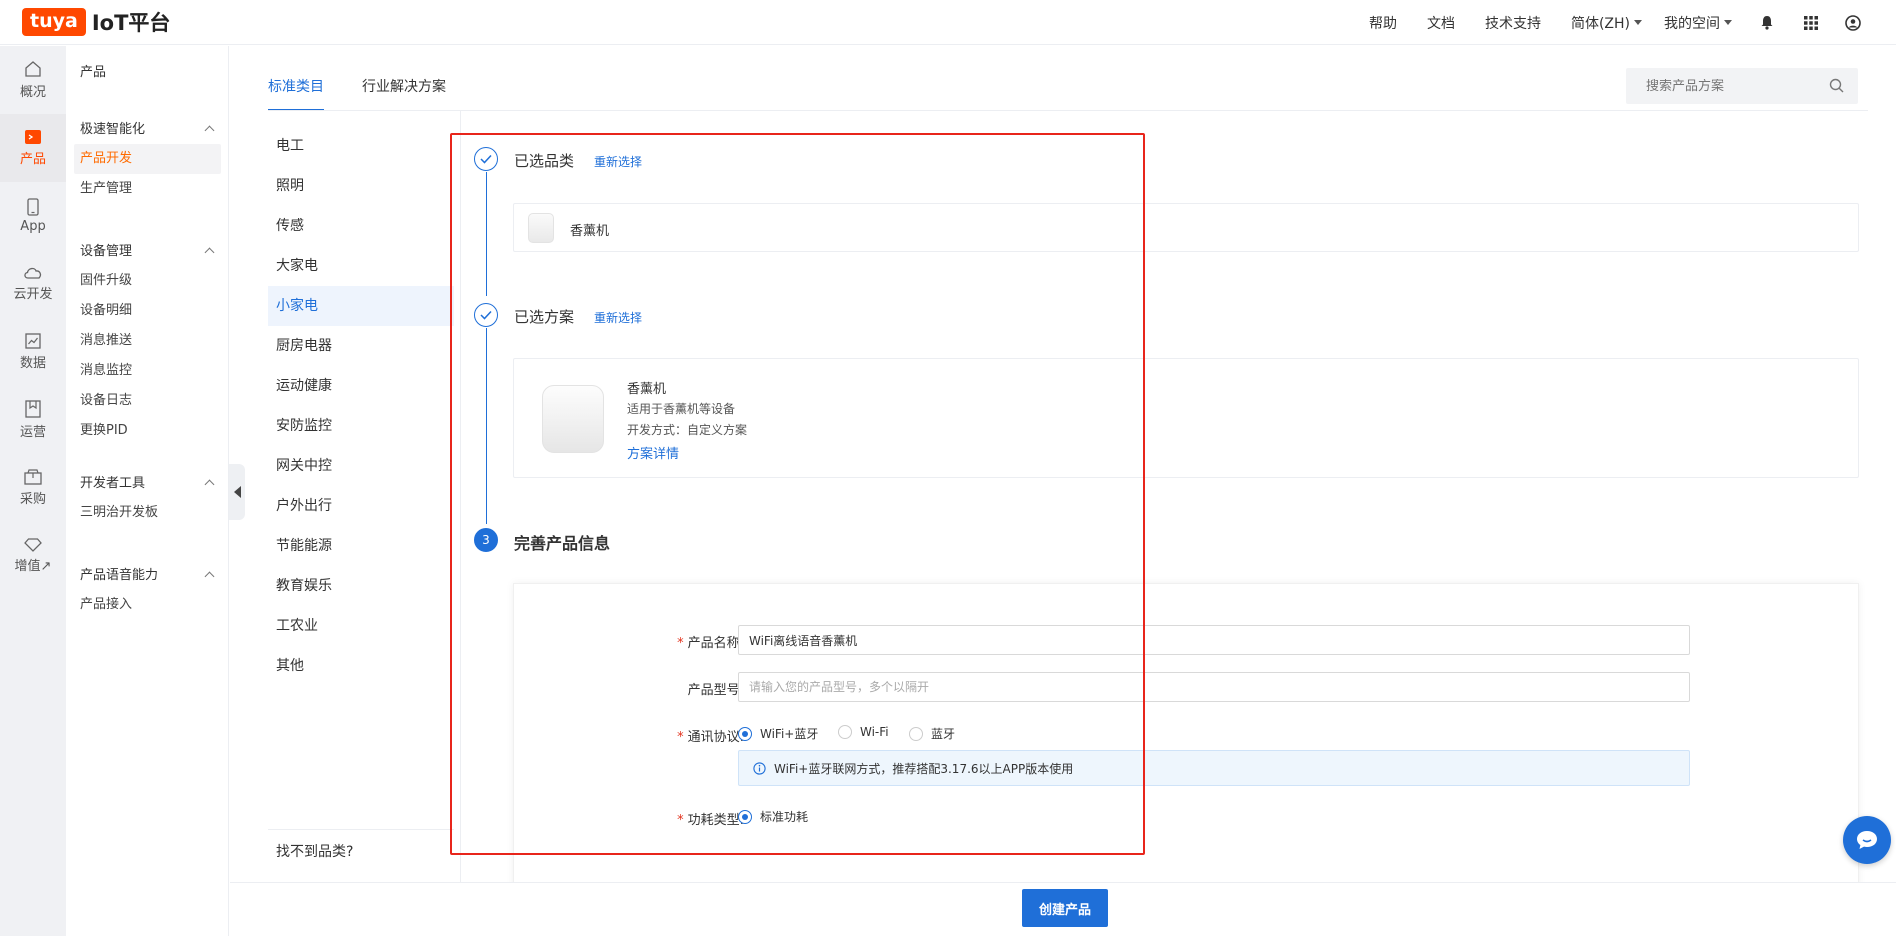  I want to click on sidebar-group-devtools: 开发者工具 三明治开发板, so click(147, 499).